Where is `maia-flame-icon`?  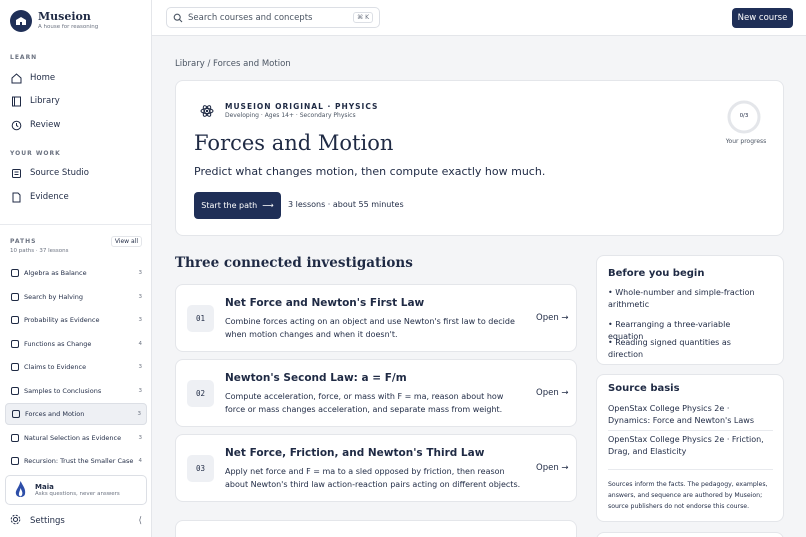 maia-flame-icon is located at coordinates (20, 489).